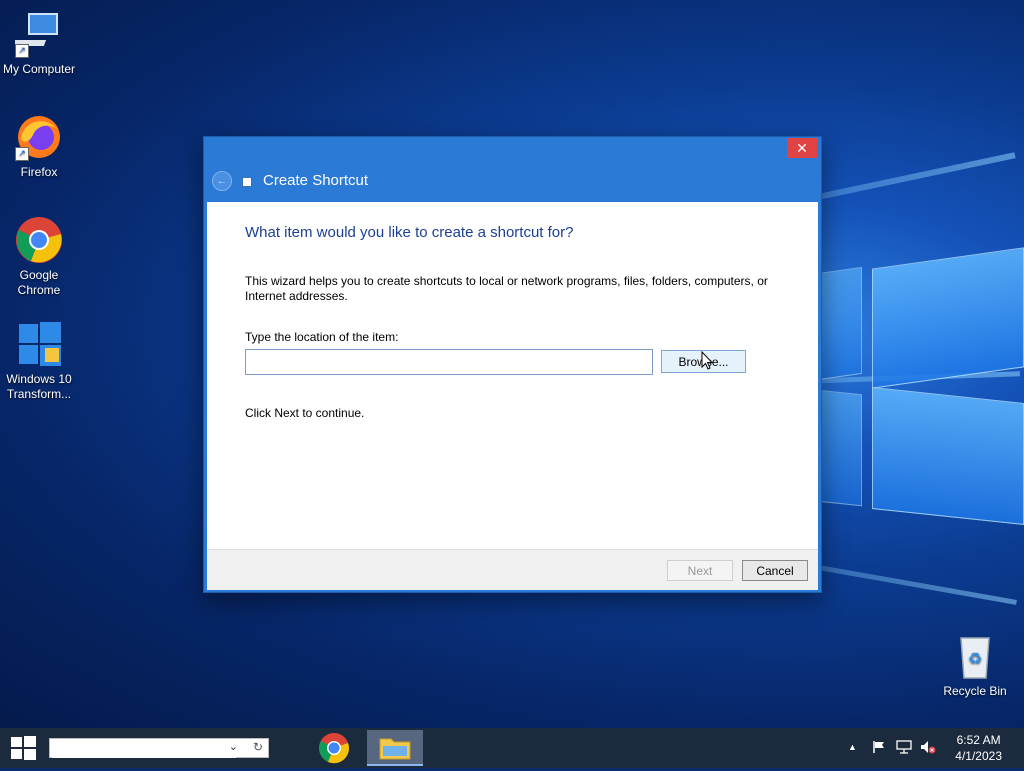 The height and width of the screenshot is (771, 1024). What do you see at coordinates (305, 413) in the screenshot?
I see `continue-hint: Click Next to continue.` at bounding box center [305, 413].